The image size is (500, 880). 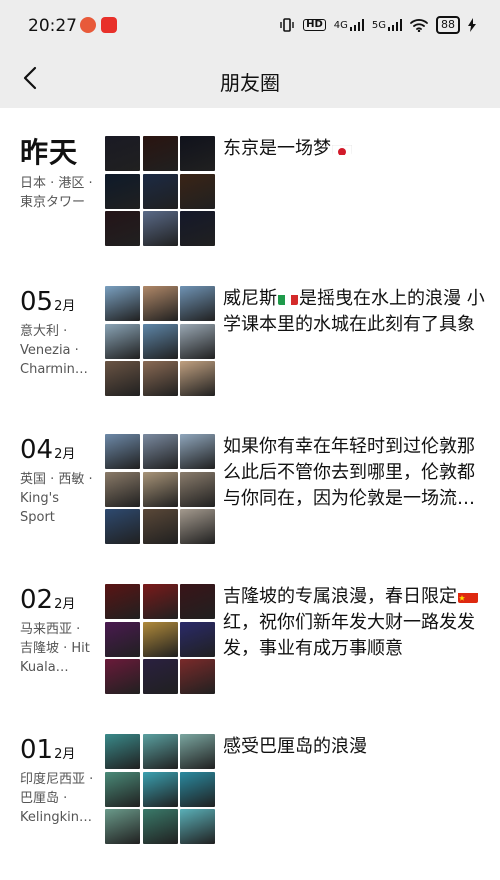 I want to click on location-label: 意大利 · Venezia · Charming Venice, so click(x=57, y=350).